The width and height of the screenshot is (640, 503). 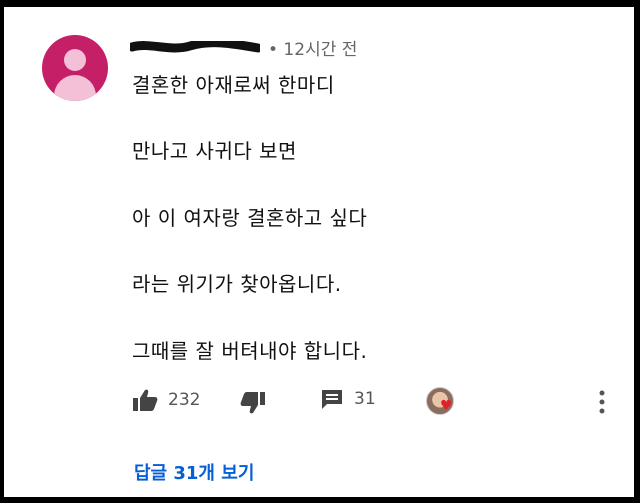 I want to click on comment-text-line: 라는 위기가 찾아옵니다., so click(x=237, y=284).